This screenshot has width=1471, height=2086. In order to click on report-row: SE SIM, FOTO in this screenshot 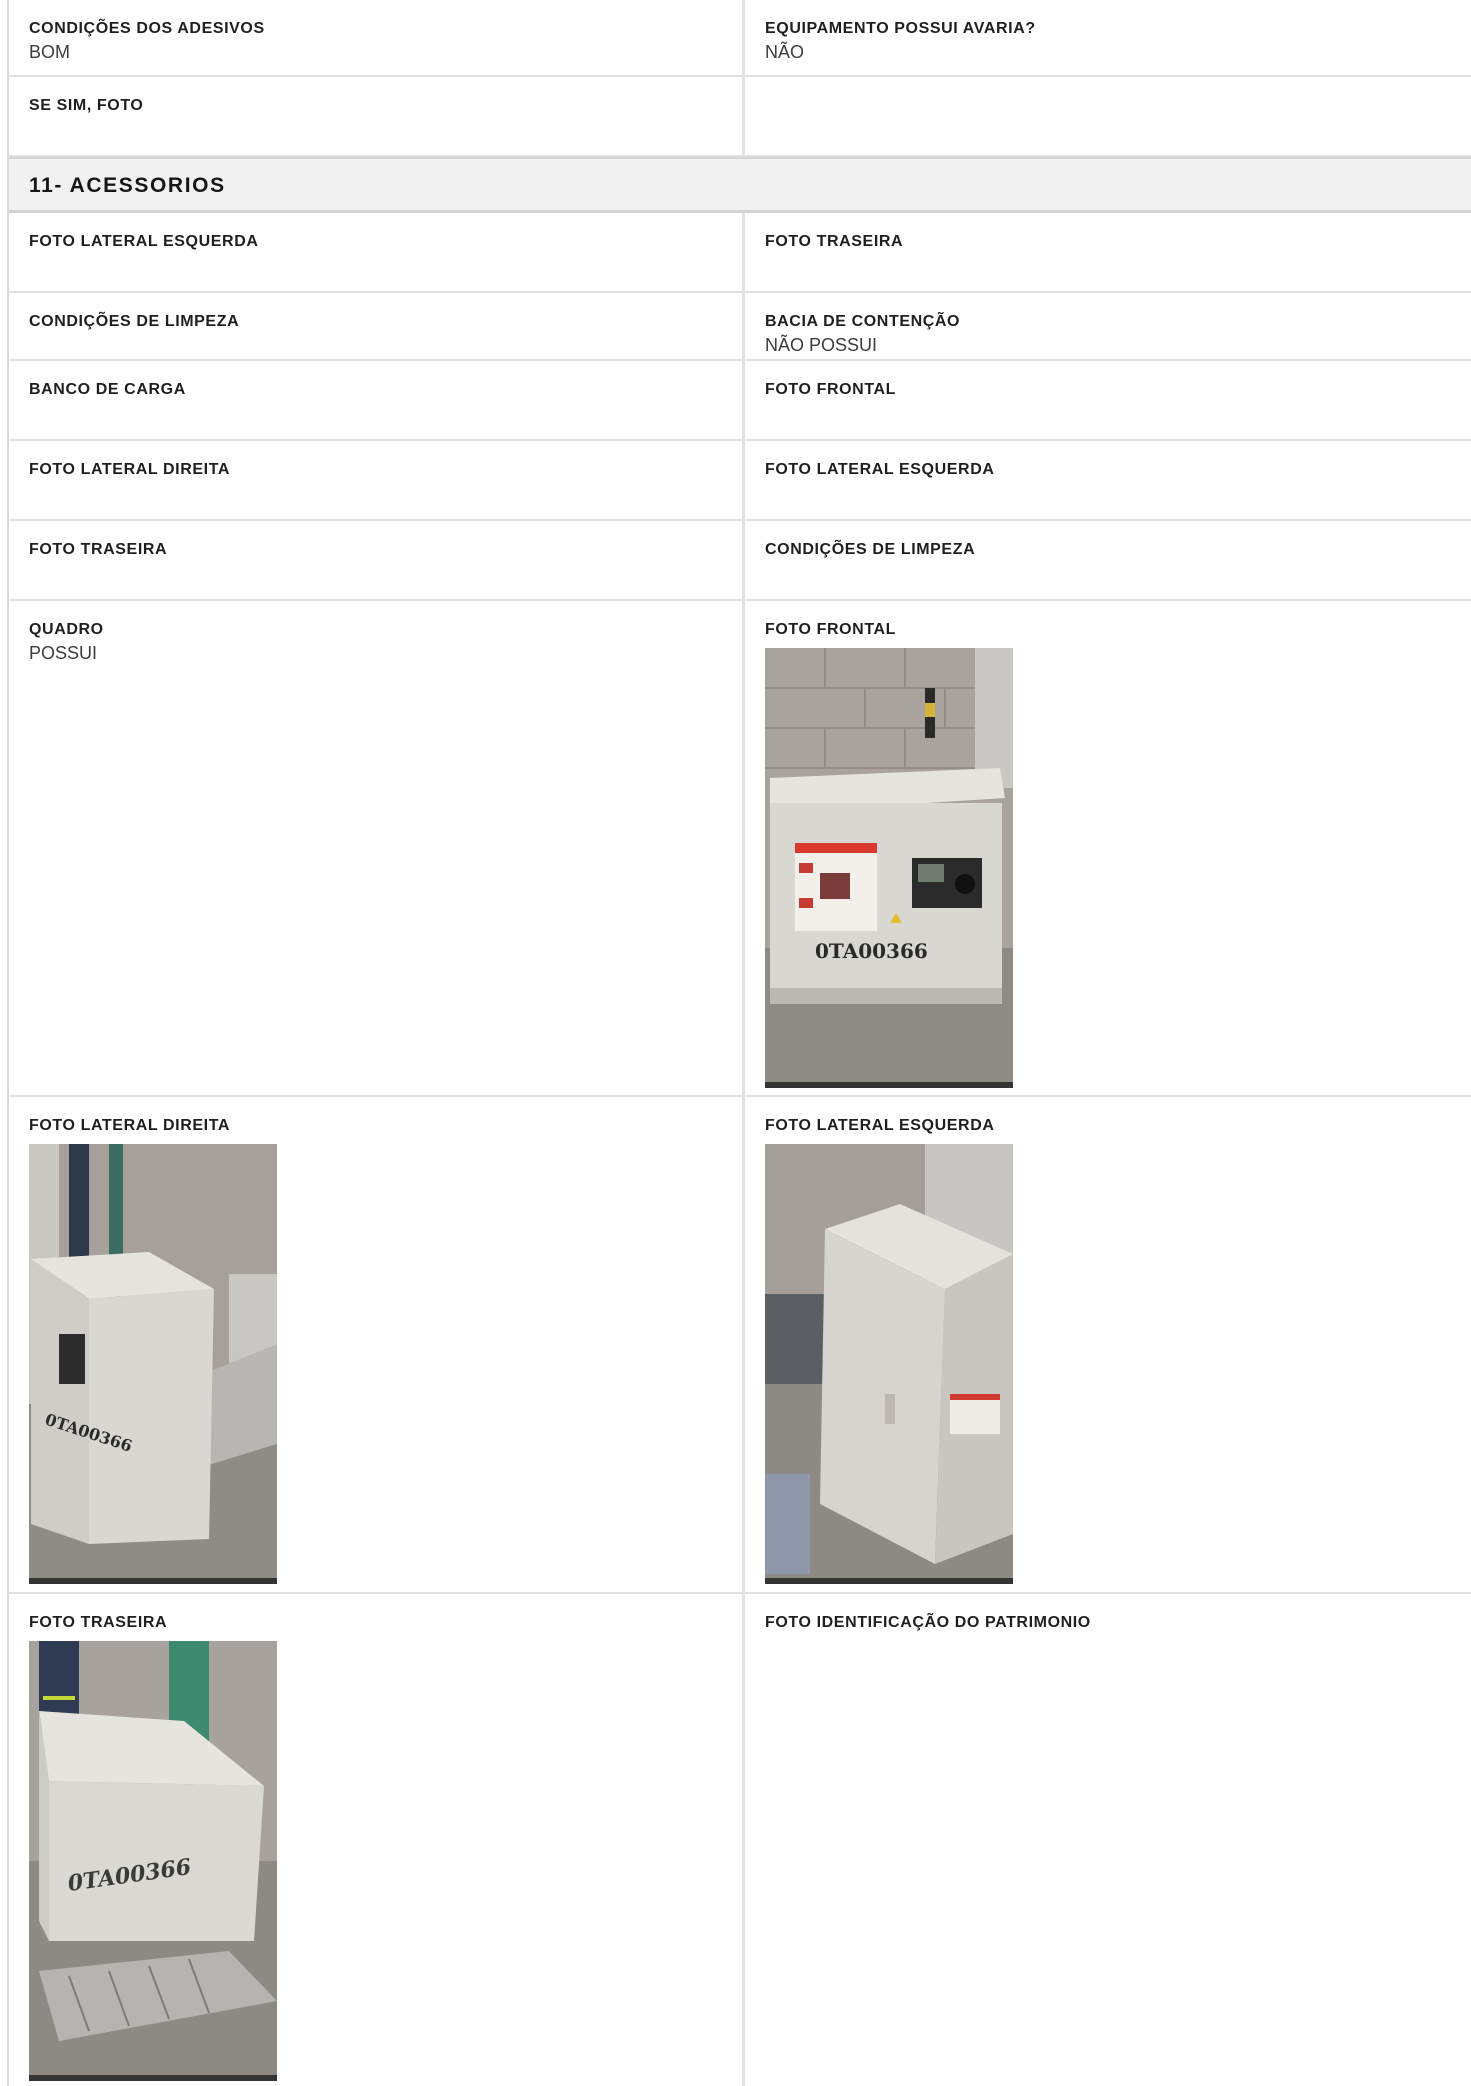, I will do `click(740, 117)`.